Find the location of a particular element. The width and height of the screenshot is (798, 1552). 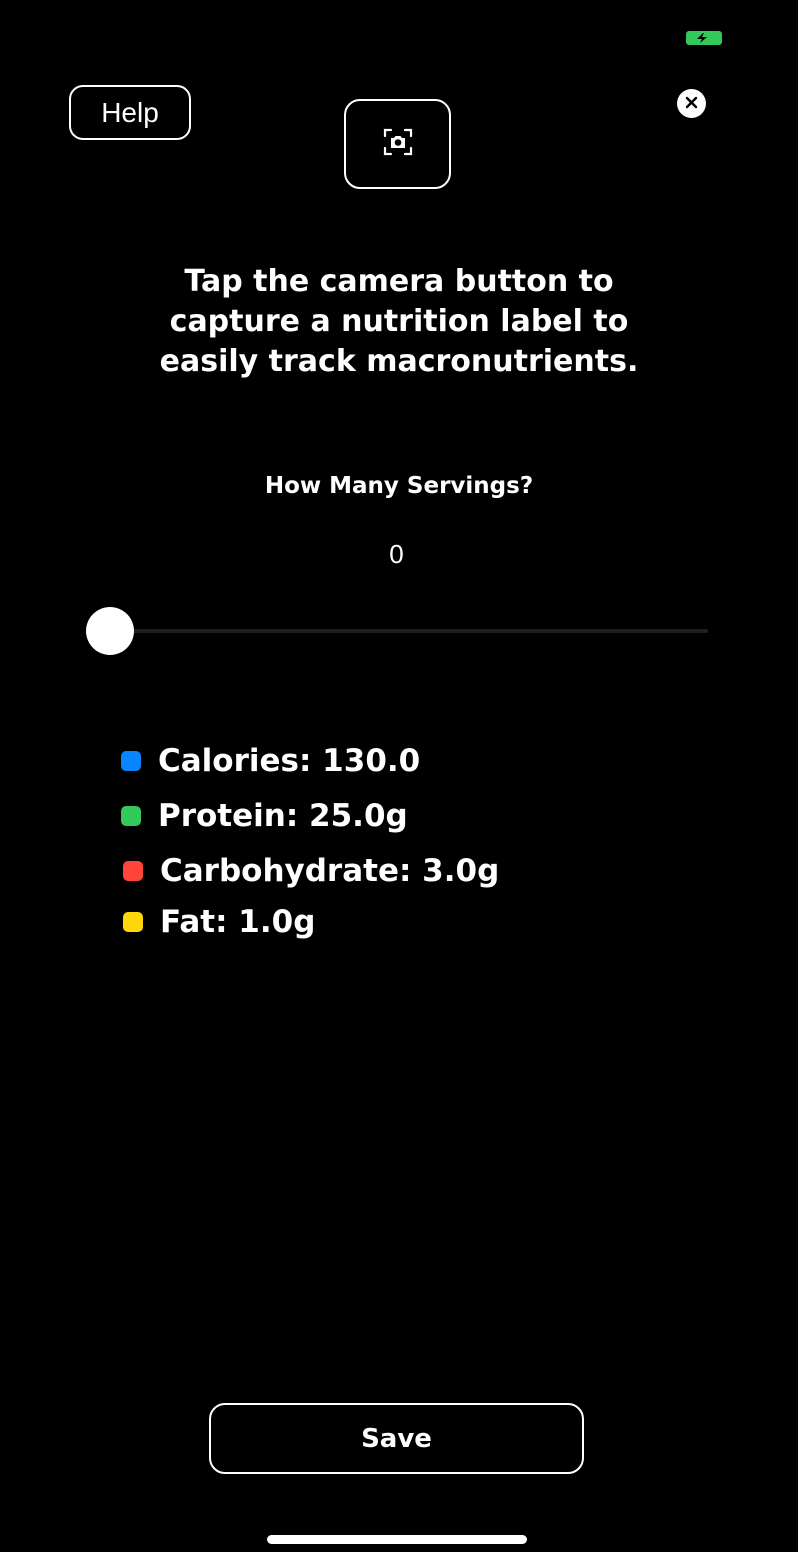

calories-label: Calories: 130.0 is located at coordinates (289, 760).